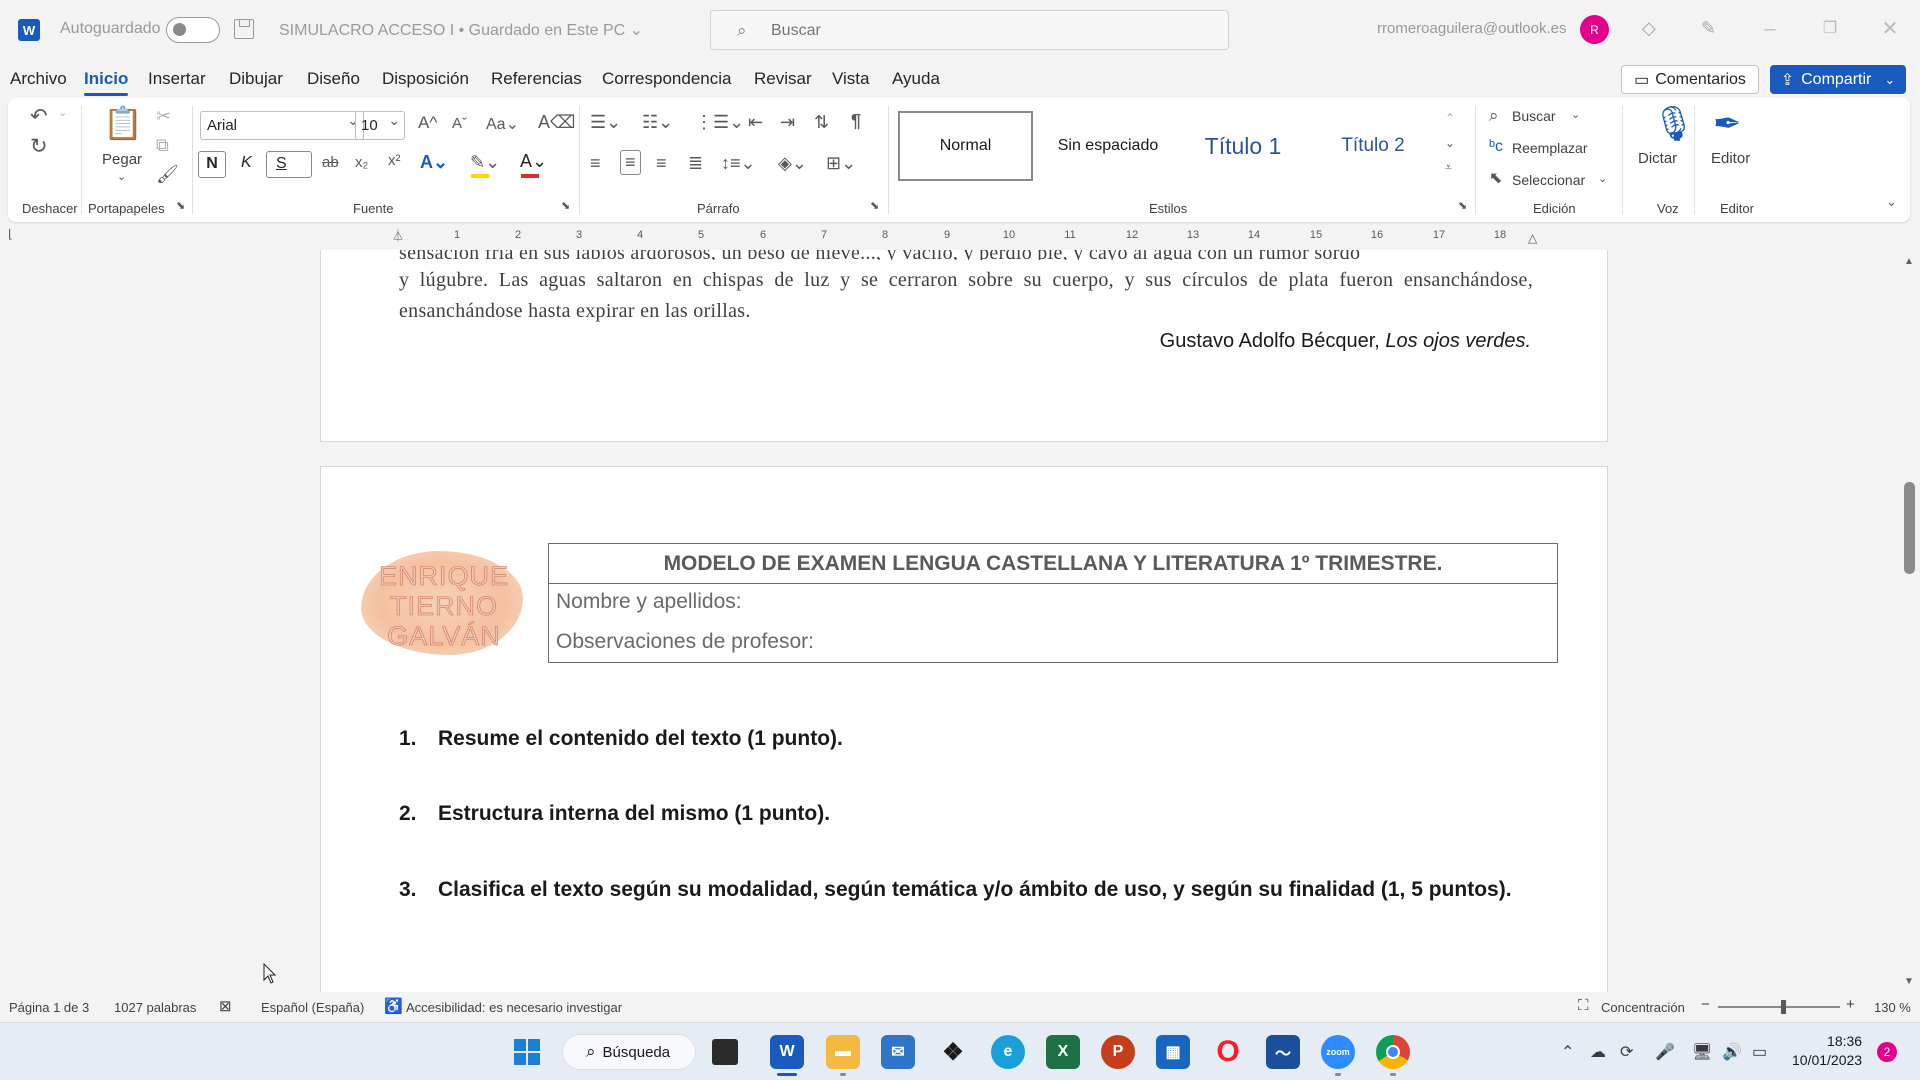 This screenshot has width=1920, height=1080. What do you see at coordinates (1598, 1052) in the screenshot?
I see `onedrive-icon: ☁` at bounding box center [1598, 1052].